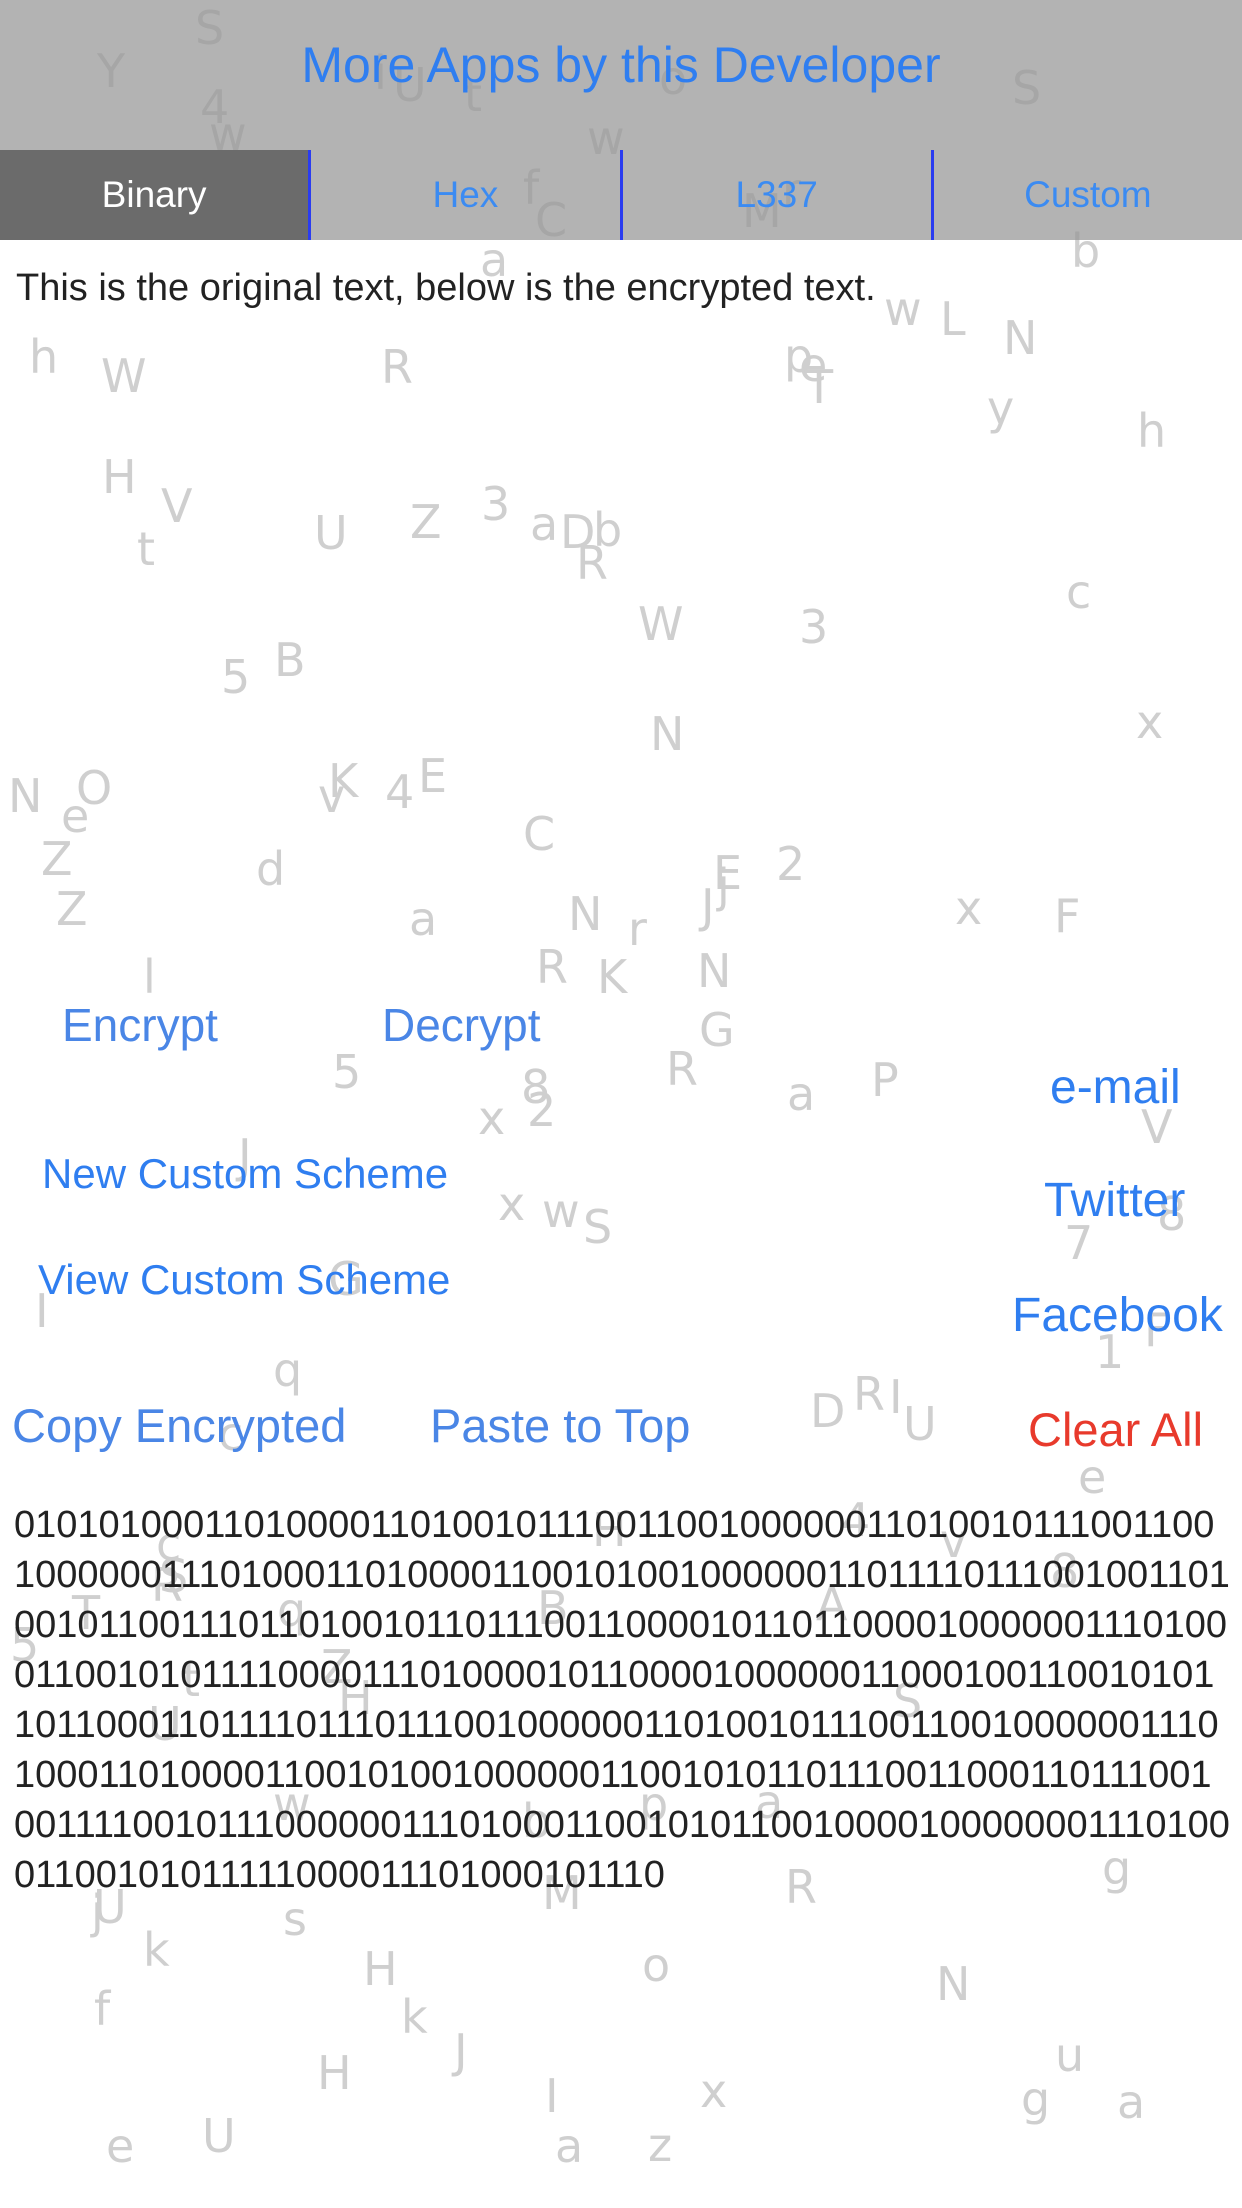 The width and height of the screenshot is (1242, 2208). What do you see at coordinates (561, 1211) in the screenshot?
I see `background-letter: w` at bounding box center [561, 1211].